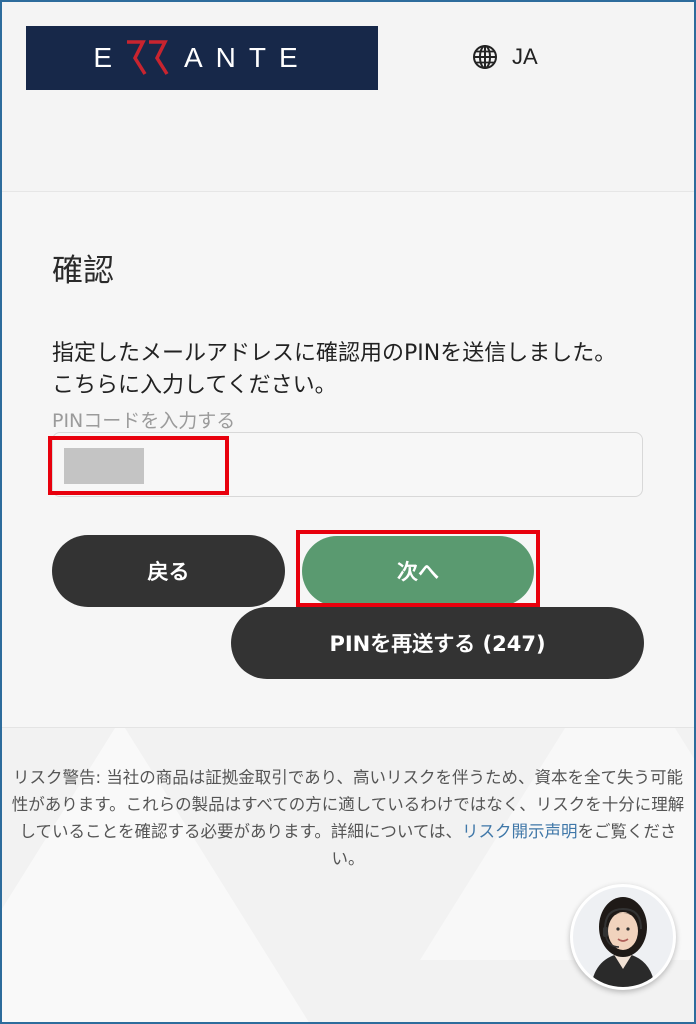  I want to click on verification-description: 指定したメールアドレスに確認用のPINを送信しました。こちらに入力してください。, so click(334, 369).